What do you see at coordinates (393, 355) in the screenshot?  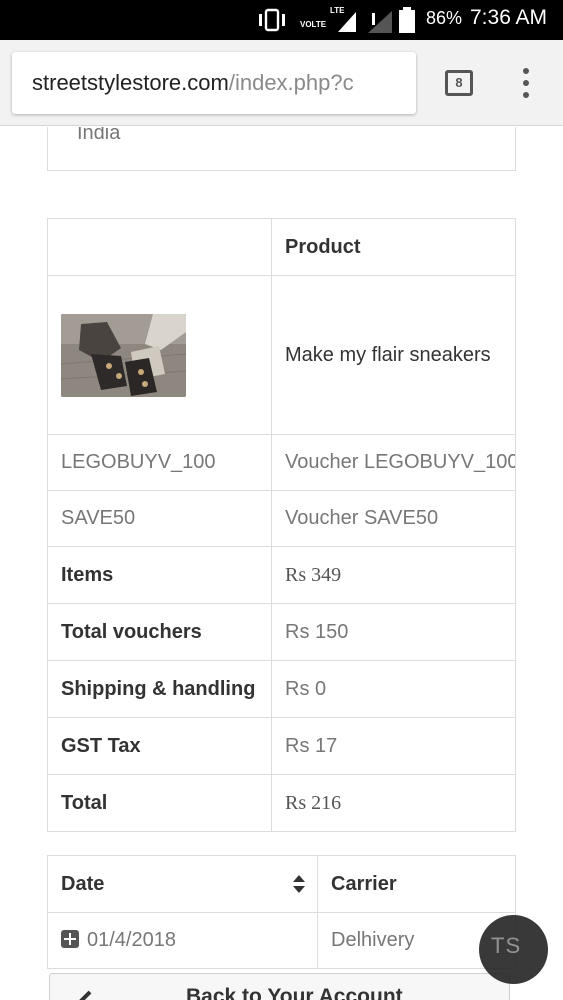 I see `product-name: Make my flair sneakers` at bounding box center [393, 355].